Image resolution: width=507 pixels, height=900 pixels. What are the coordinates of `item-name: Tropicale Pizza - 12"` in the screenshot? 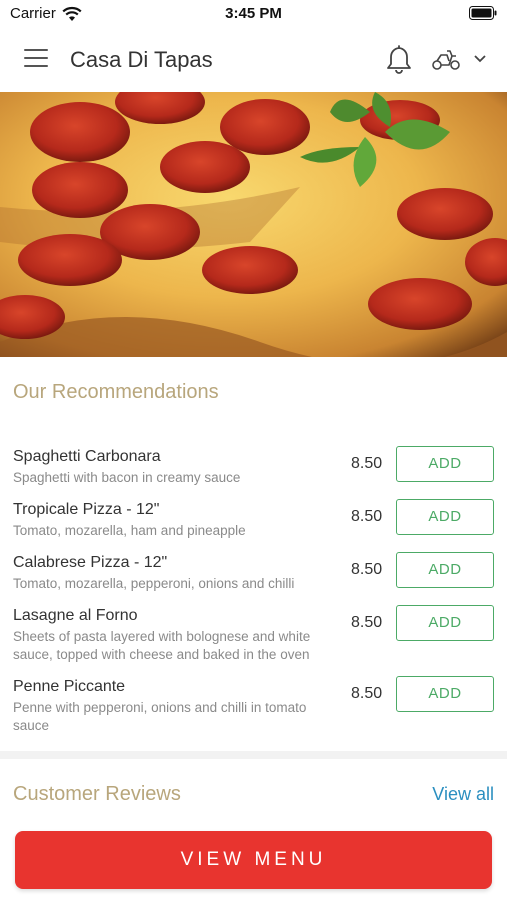 It's located at (86, 509).